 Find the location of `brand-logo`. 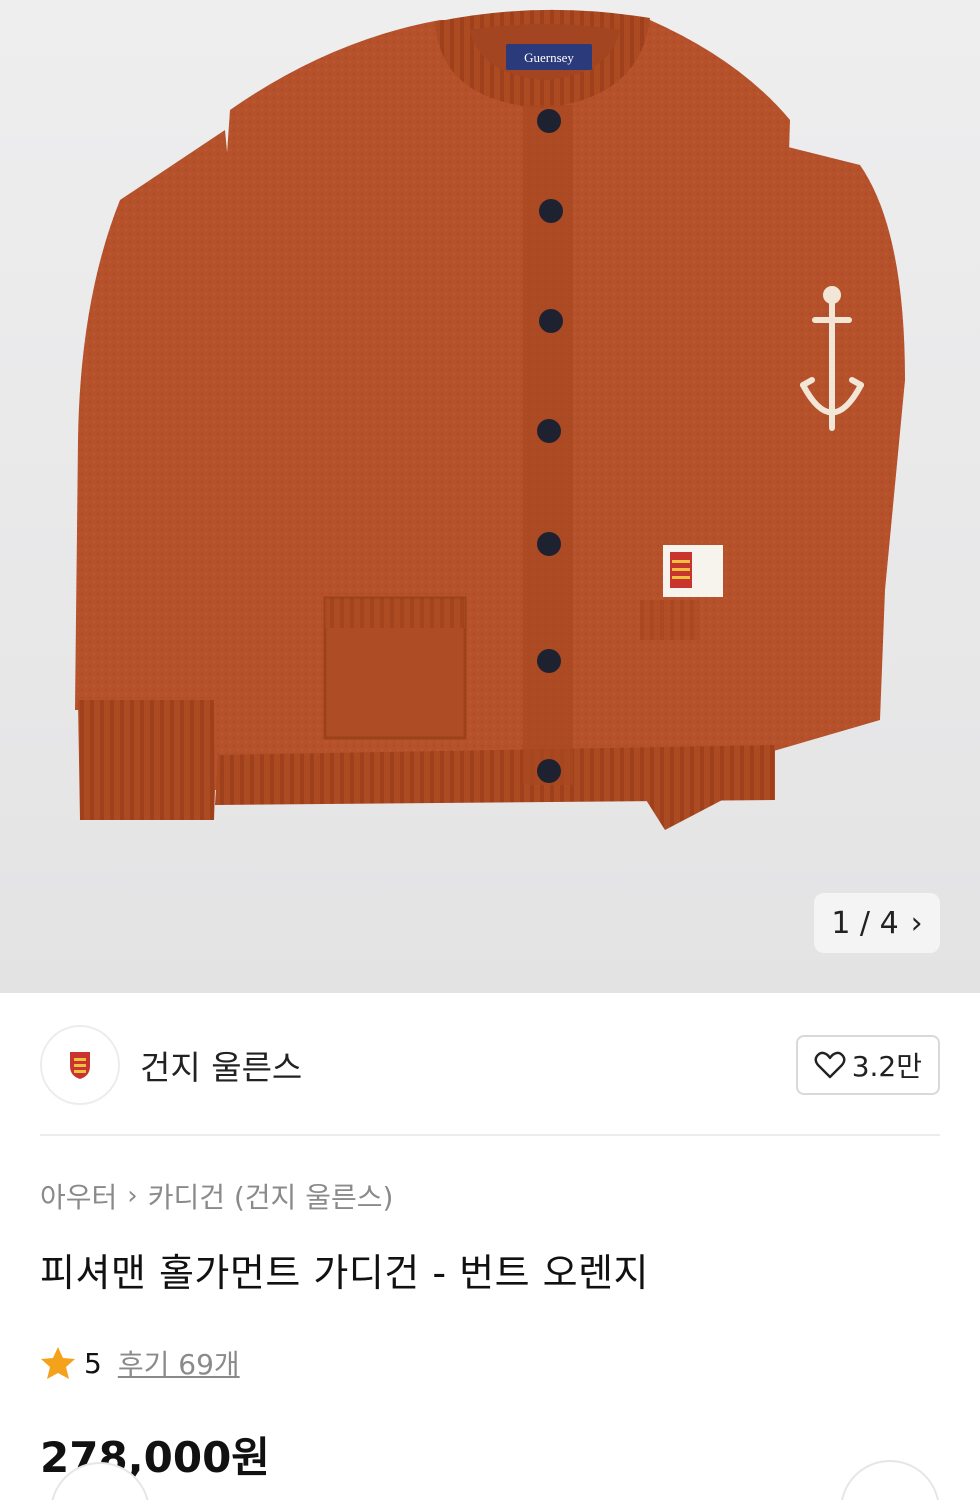

brand-logo is located at coordinates (80, 1065).